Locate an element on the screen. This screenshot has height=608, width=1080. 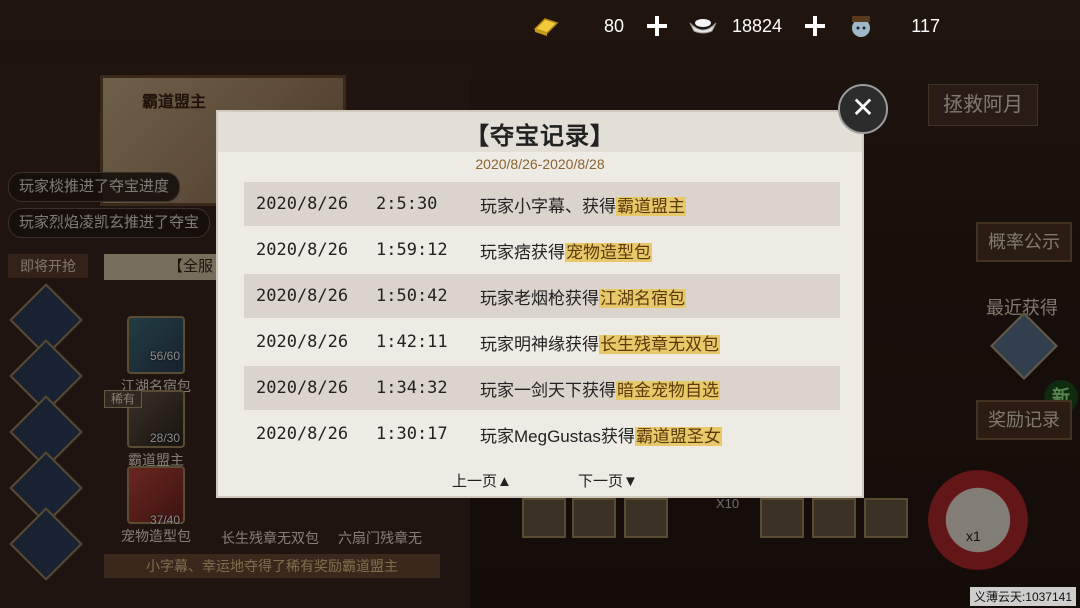
record-time: 1:59:12 is located at coordinates (412, 250).